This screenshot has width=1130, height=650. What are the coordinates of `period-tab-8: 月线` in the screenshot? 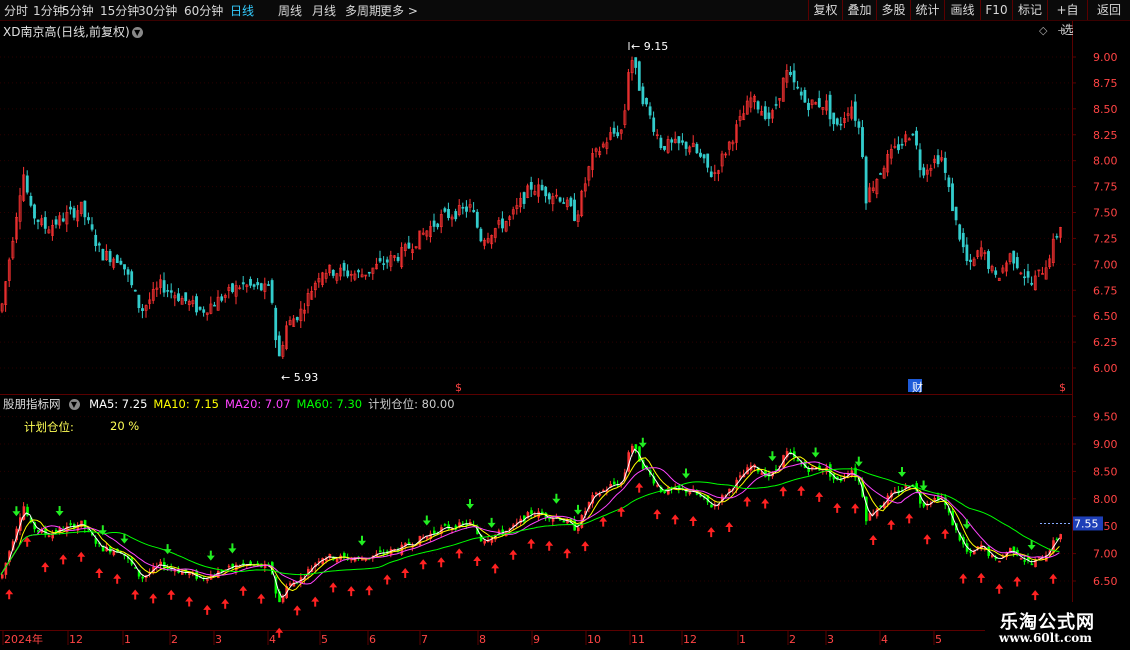 It's located at (324, 10).